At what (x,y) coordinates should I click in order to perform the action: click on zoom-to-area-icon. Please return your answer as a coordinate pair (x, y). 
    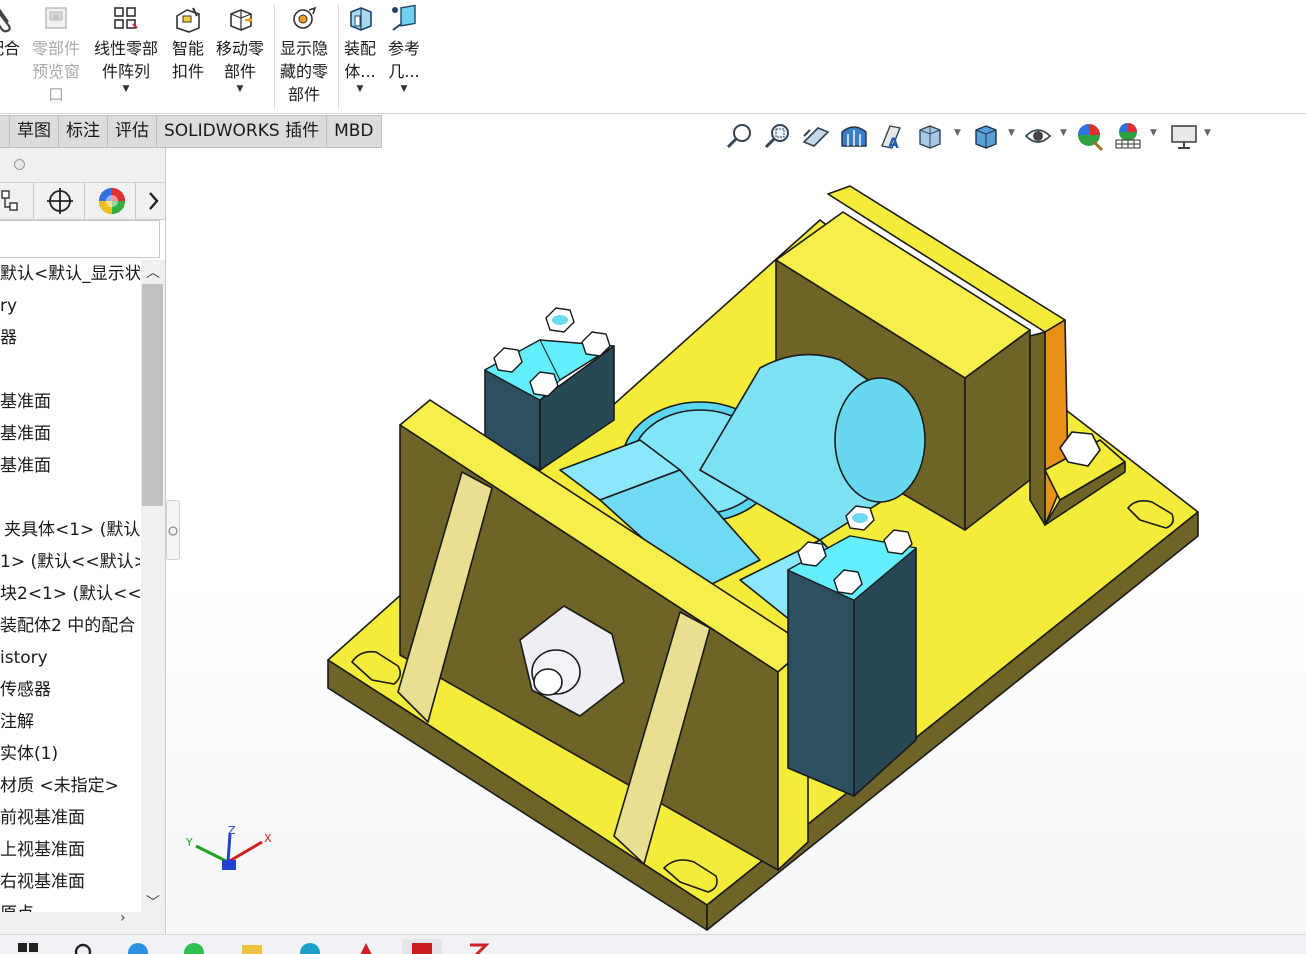
    Looking at the image, I should click on (778, 136).